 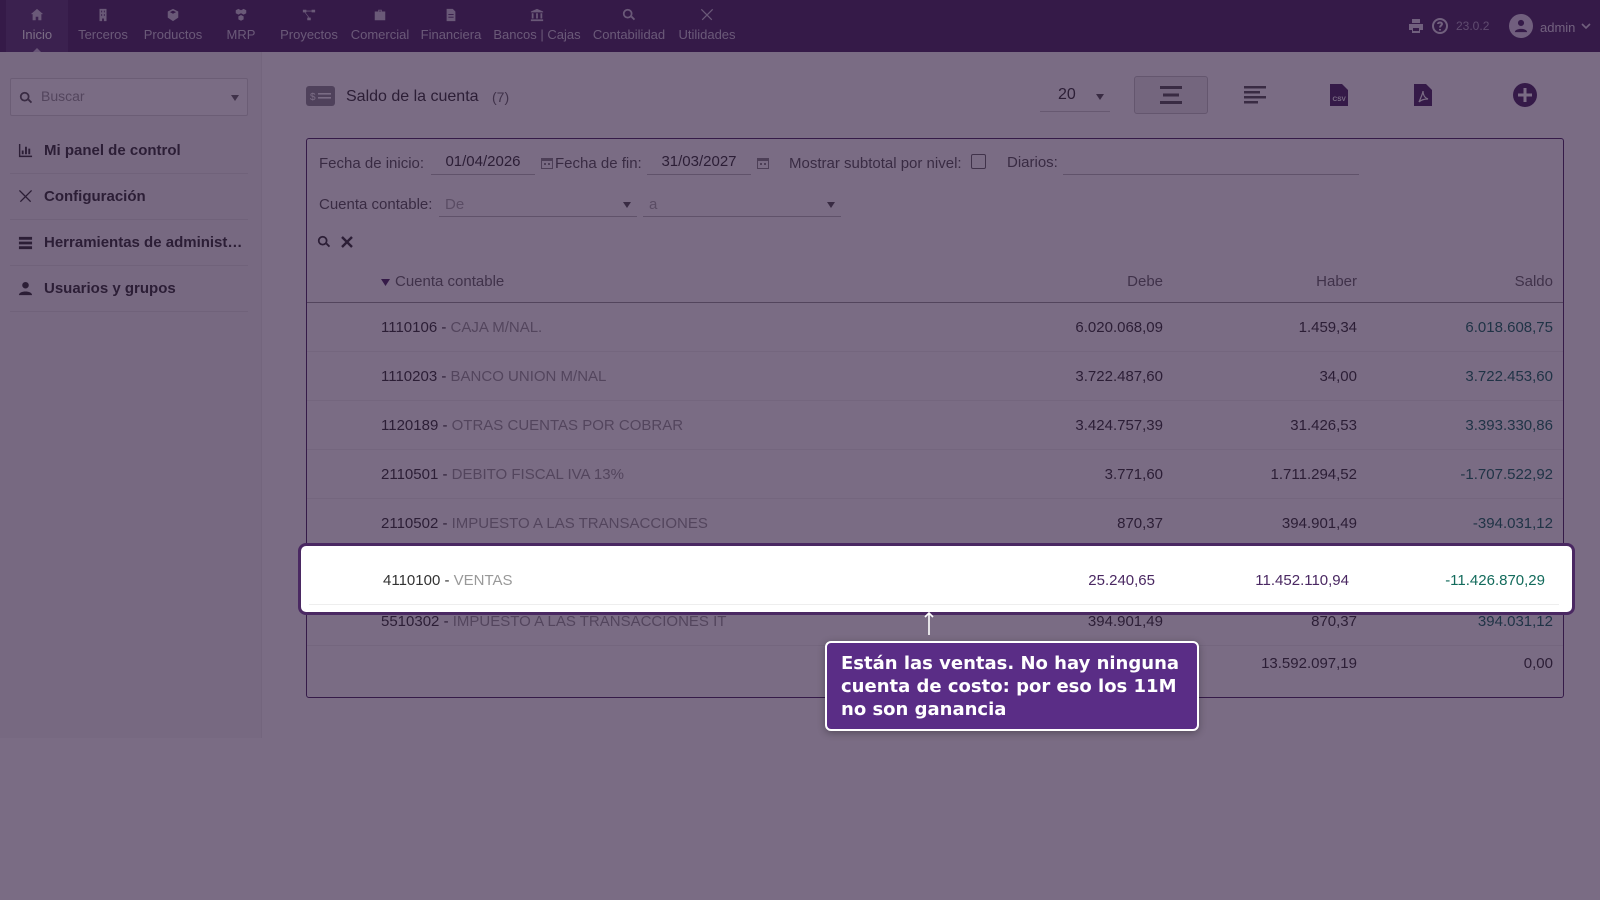 What do you see at coordinates (1211, 162) in the screenshot?
I see `journals-input` at bounding box center [1211, 162].